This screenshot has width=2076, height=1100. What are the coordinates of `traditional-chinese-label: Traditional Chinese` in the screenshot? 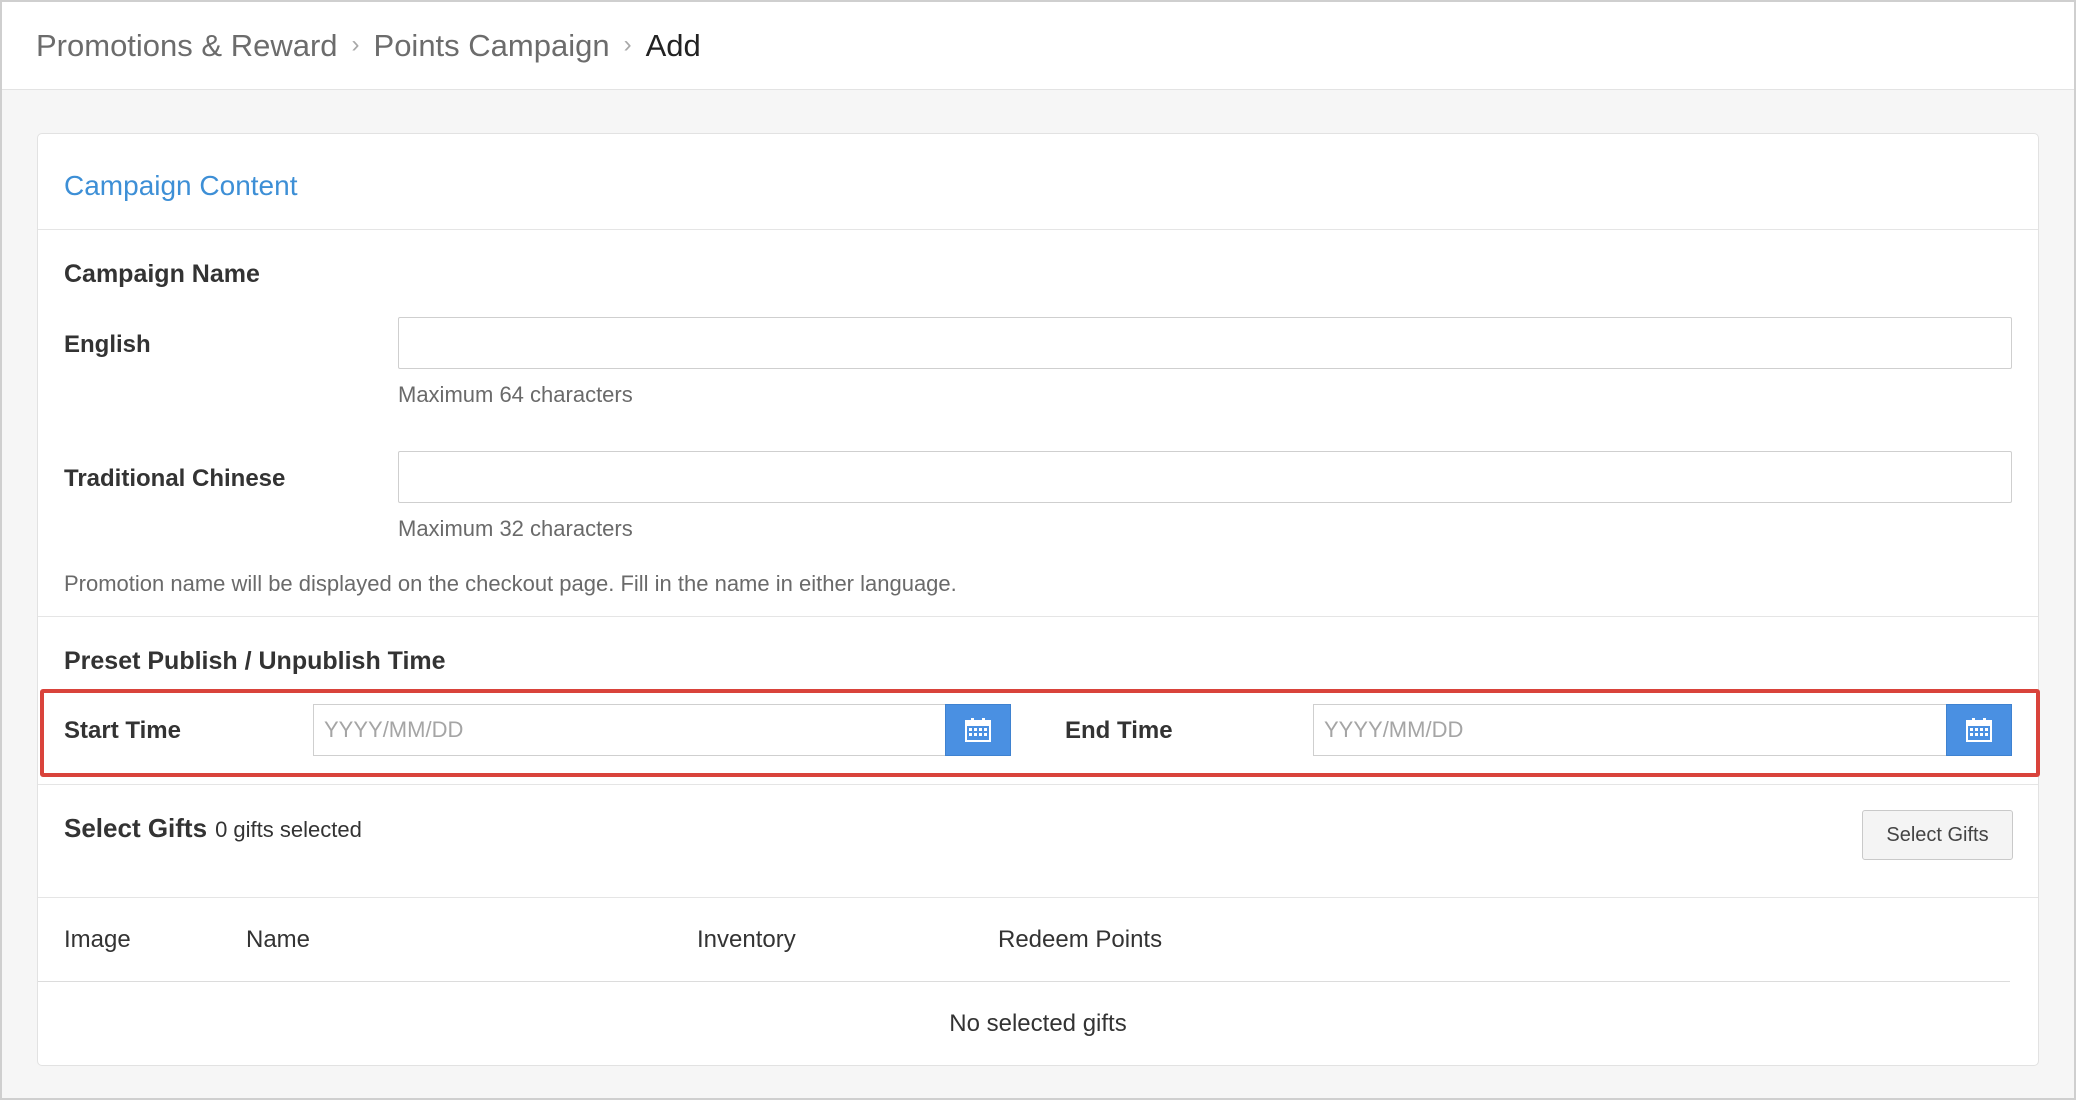 It's located at (175, 478).